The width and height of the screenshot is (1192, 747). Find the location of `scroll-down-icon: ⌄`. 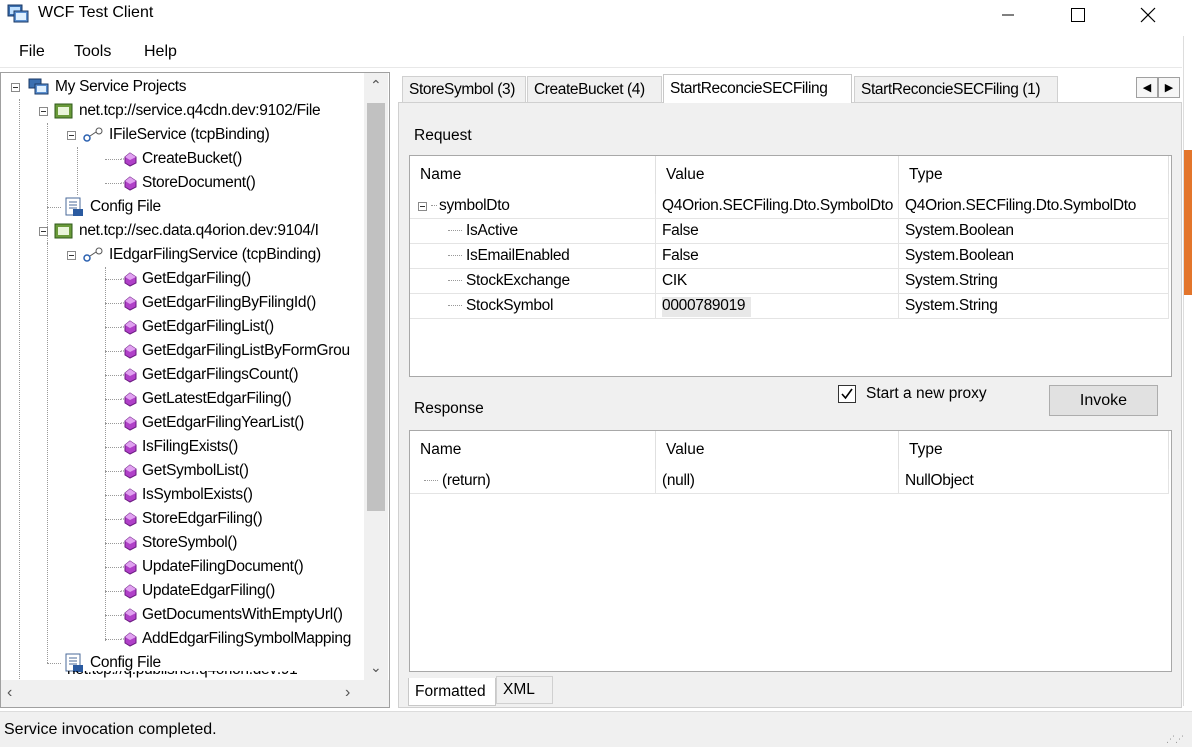

scroll-down-icon: ⌄ is located at coordinates (376, 667).